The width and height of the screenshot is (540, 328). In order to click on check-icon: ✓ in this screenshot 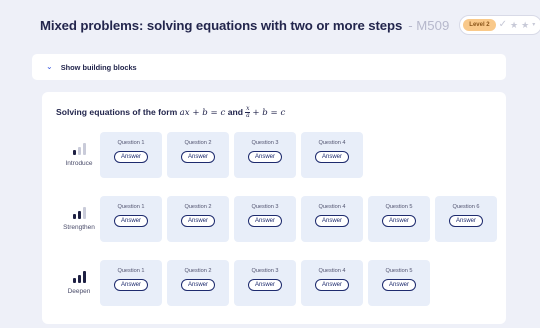, I will do `click(503, 24)`.